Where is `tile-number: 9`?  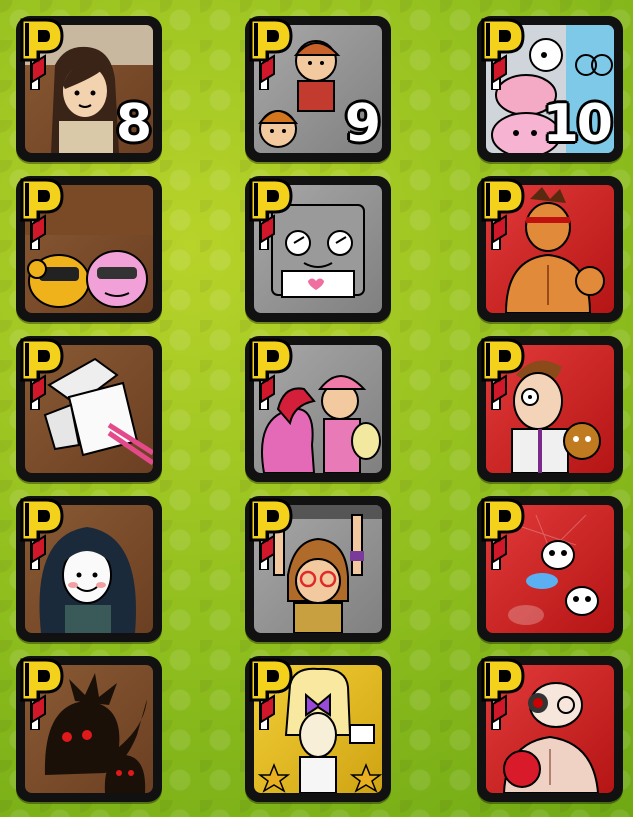 tile-number: 9 is located at coordinates (362, 124).